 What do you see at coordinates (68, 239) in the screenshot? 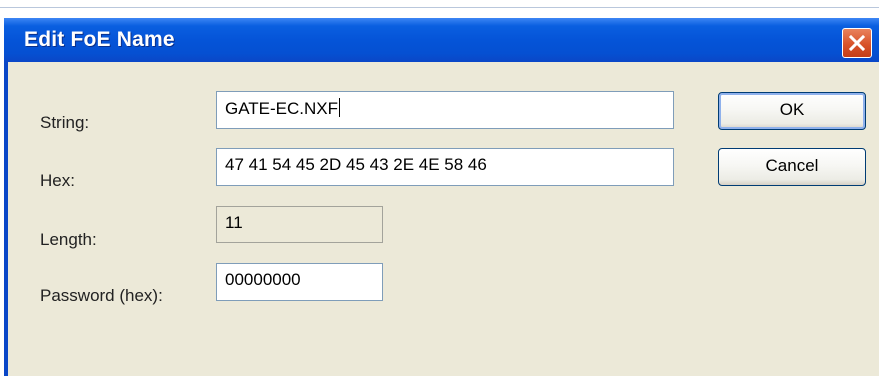
I see `length-label: Length:` at bounding box center [68, 239].